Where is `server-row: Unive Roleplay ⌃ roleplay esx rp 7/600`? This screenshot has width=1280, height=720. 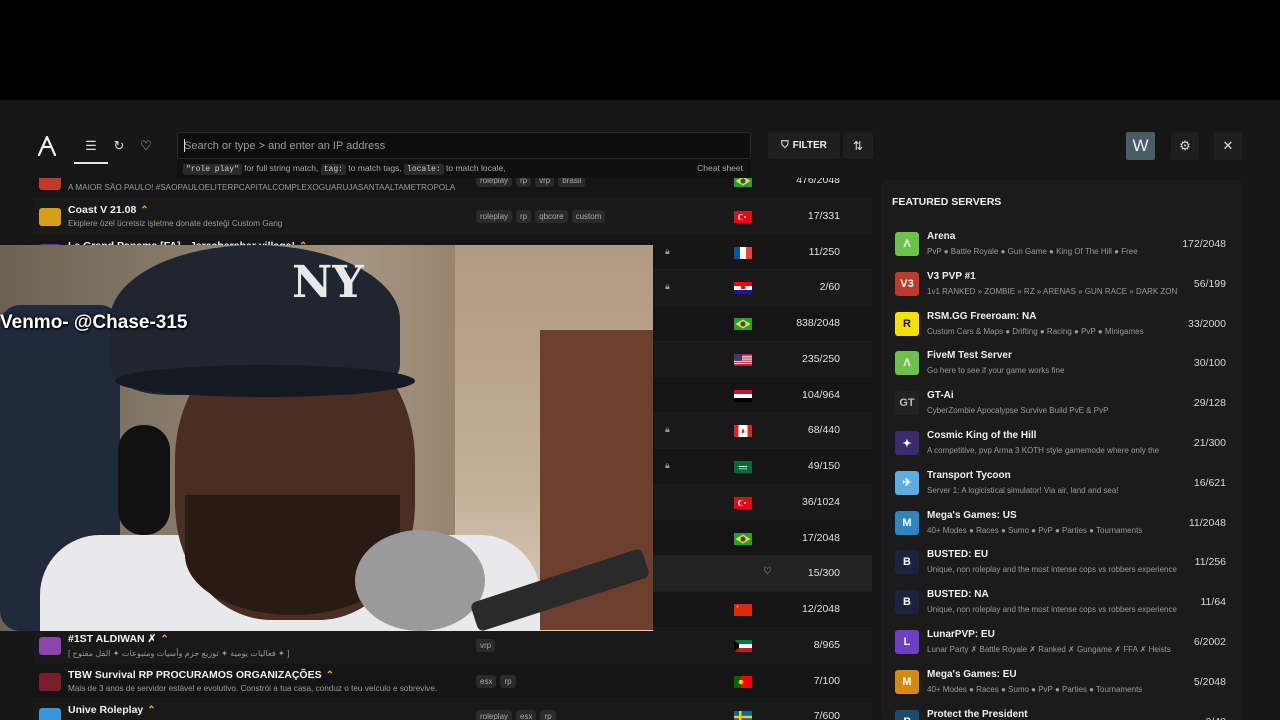
server-row: Unive Roleplay ⌃ roleplay esx rp 7/600 is located at coordinates (452, 709).